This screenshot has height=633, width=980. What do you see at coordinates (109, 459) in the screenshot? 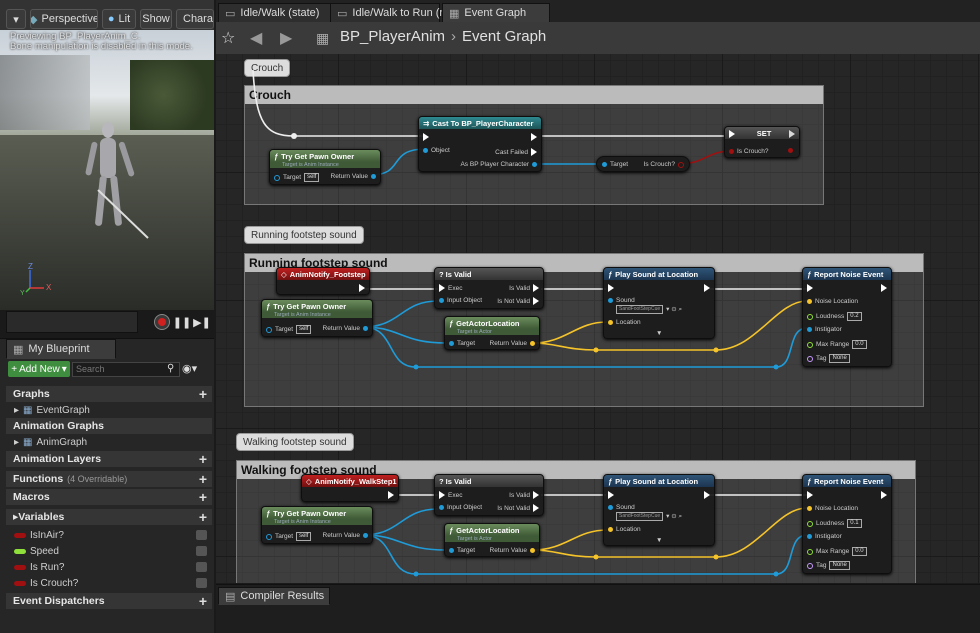
I see `section-animation-layers: Animation Layers +` at bounding box center [109, 459].